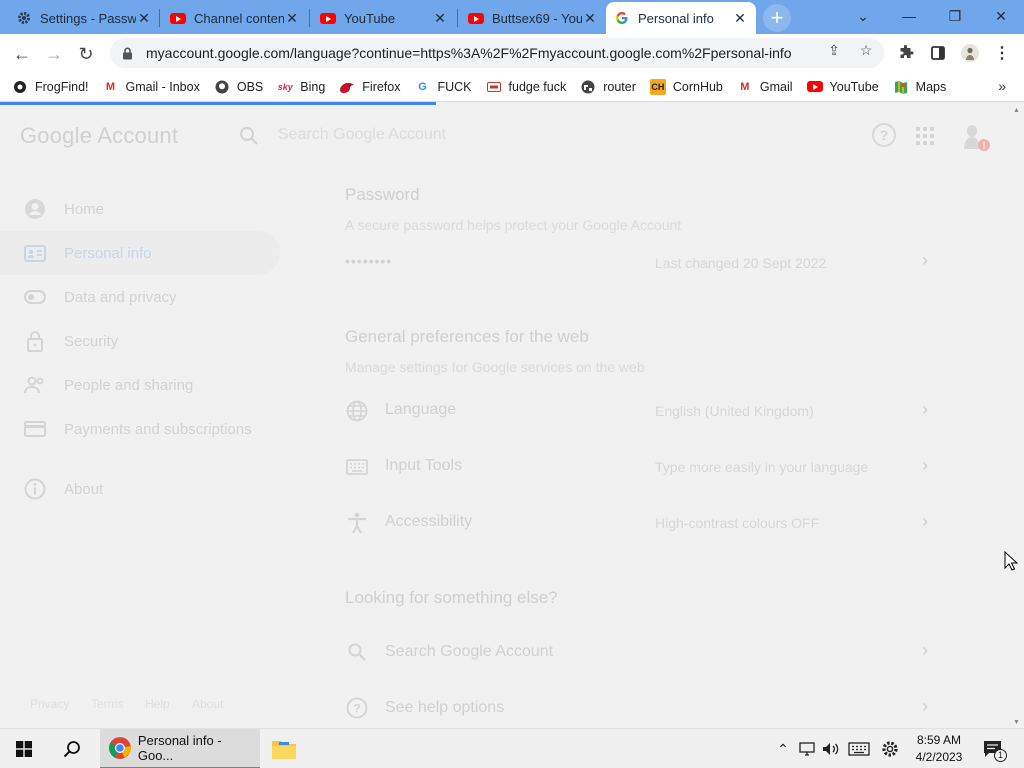 This screenshot has width=1024, height=768. What do you see at coordinates (854, 86) in the screenshot?
I see `bookmark-label: YouTube` at bounding box center [854, 86].